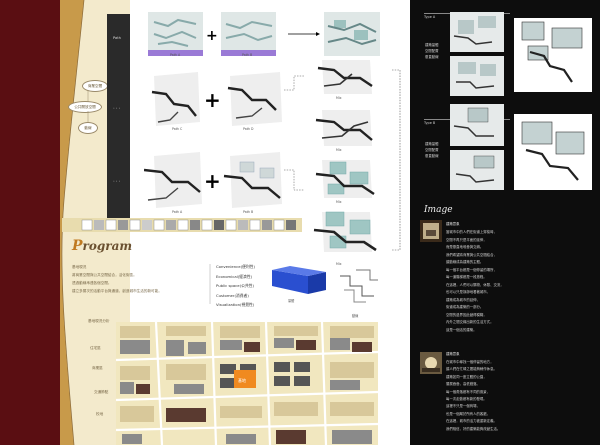  Describe the element at coordinates (234, 276) in the screenshot. I see `legend-economical: Economical(經濟性)` at that location.